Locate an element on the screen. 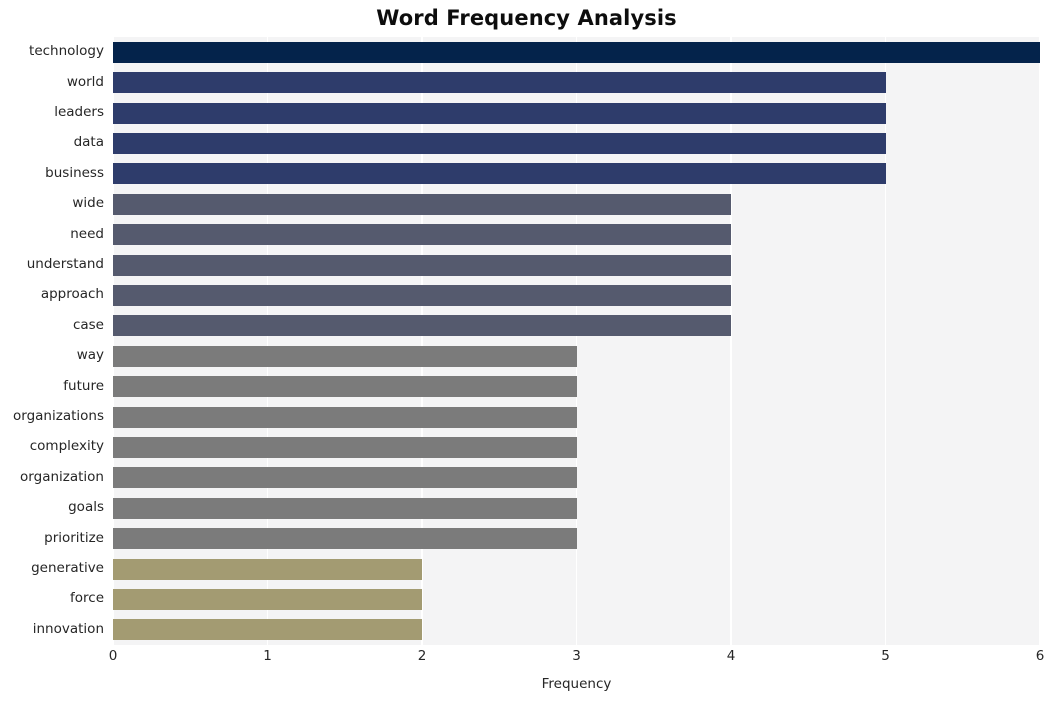 The height and width of the screenshot is (701, 1053). y-tick-label-innovation: innovation is located at coordinates (68, 628).